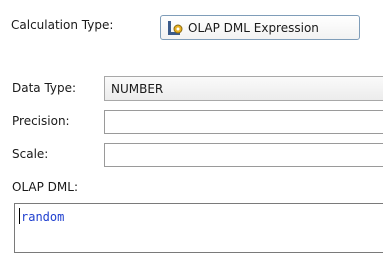 This screenshot has width=383, height=253. I want to click on olap-dml-expression-icon, so click(175, 27).